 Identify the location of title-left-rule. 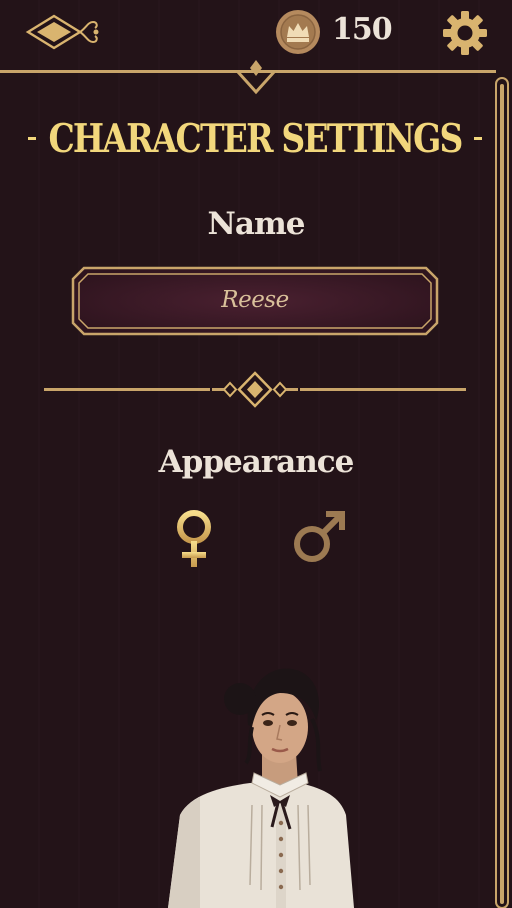
(32, 138).